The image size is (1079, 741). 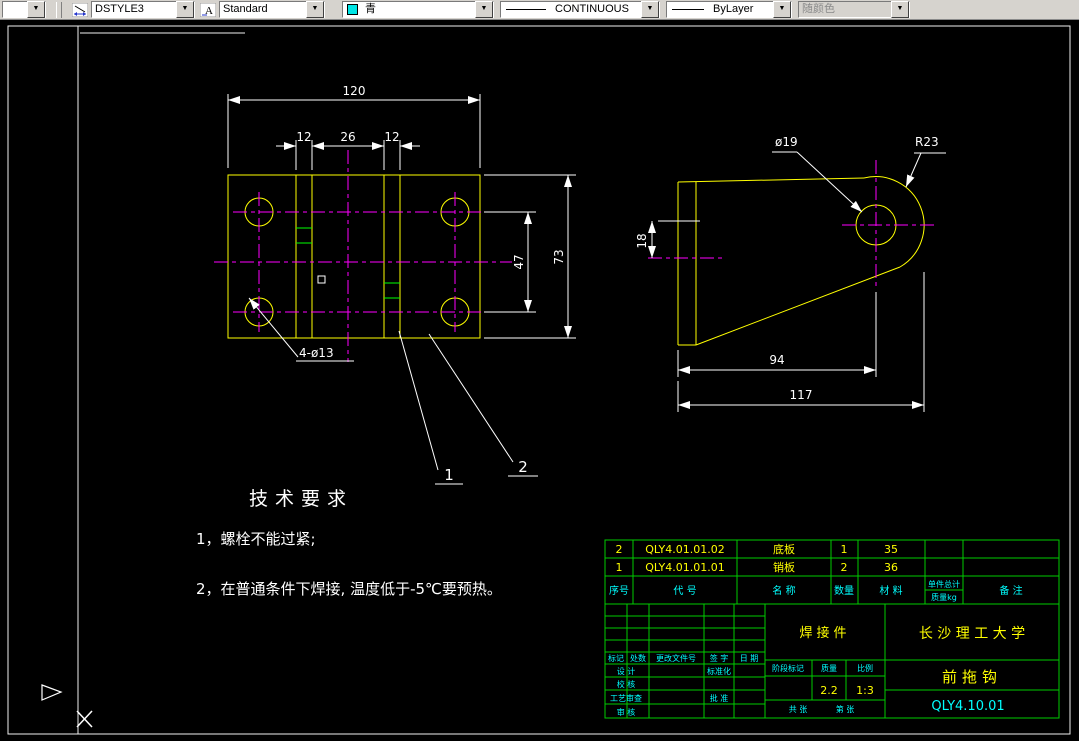 What do you see at coordinates (616, 658) in the screenshot?
I see `label-mark: 标记` at bounding box center [616, 658].